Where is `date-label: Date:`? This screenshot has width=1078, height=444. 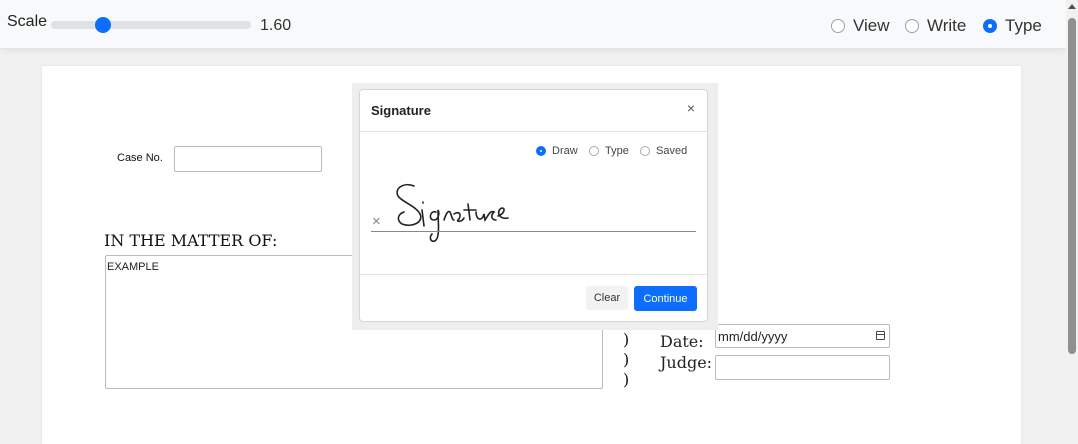 date-label: Date: is located at coordinates (682, 341).